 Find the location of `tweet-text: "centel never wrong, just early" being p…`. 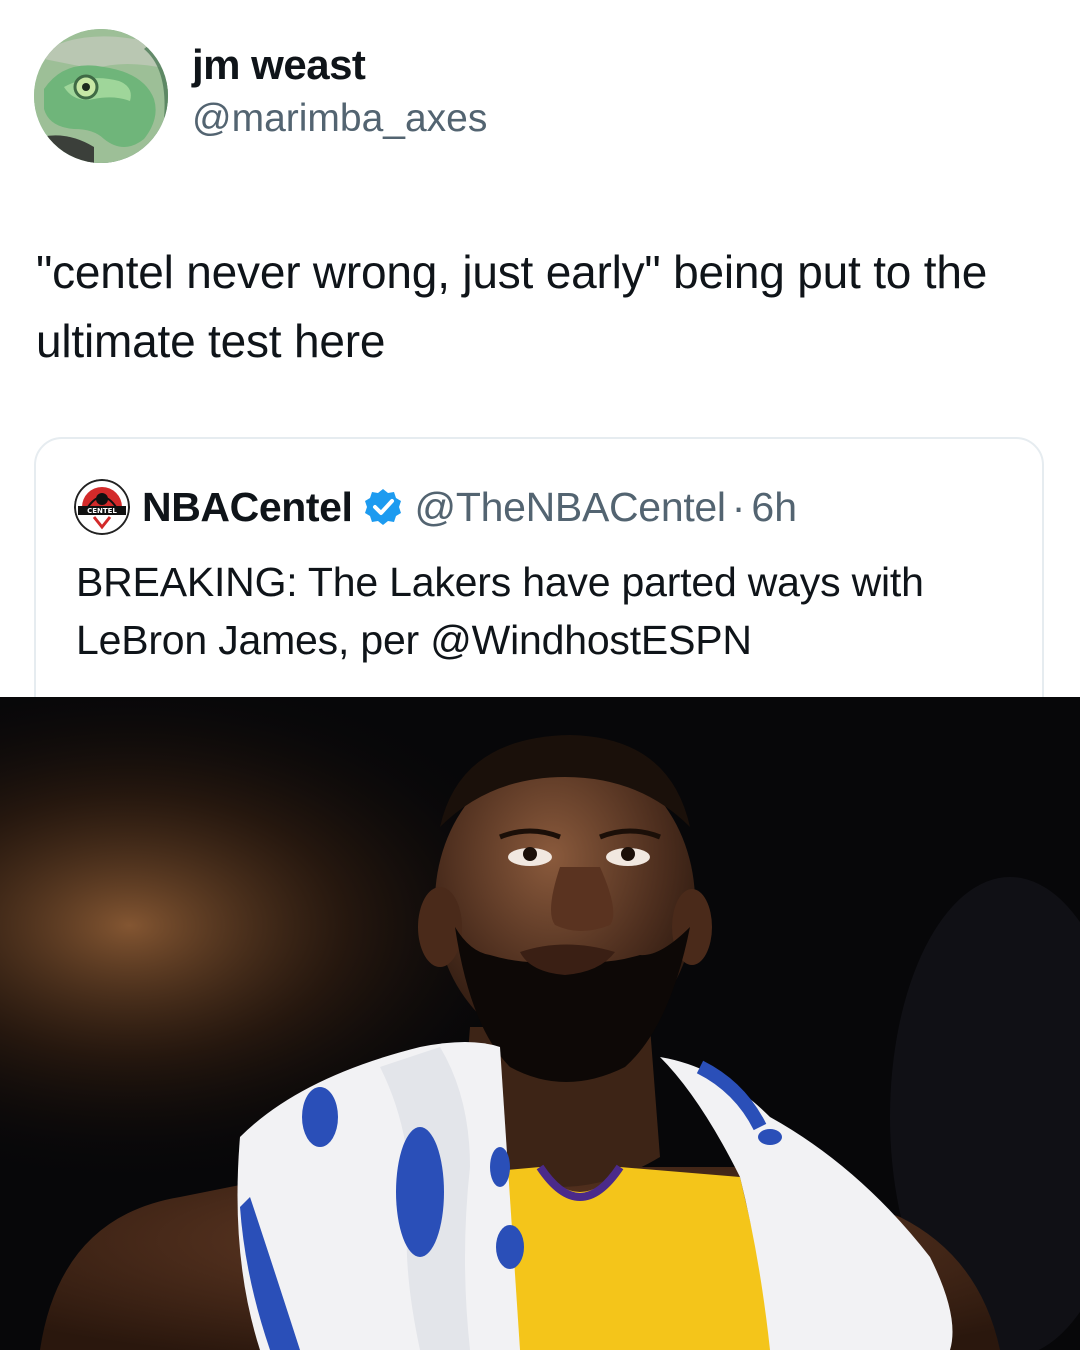

tweet-text: "centel never wrong, just early" being p… is located at coordinates (512, 306).